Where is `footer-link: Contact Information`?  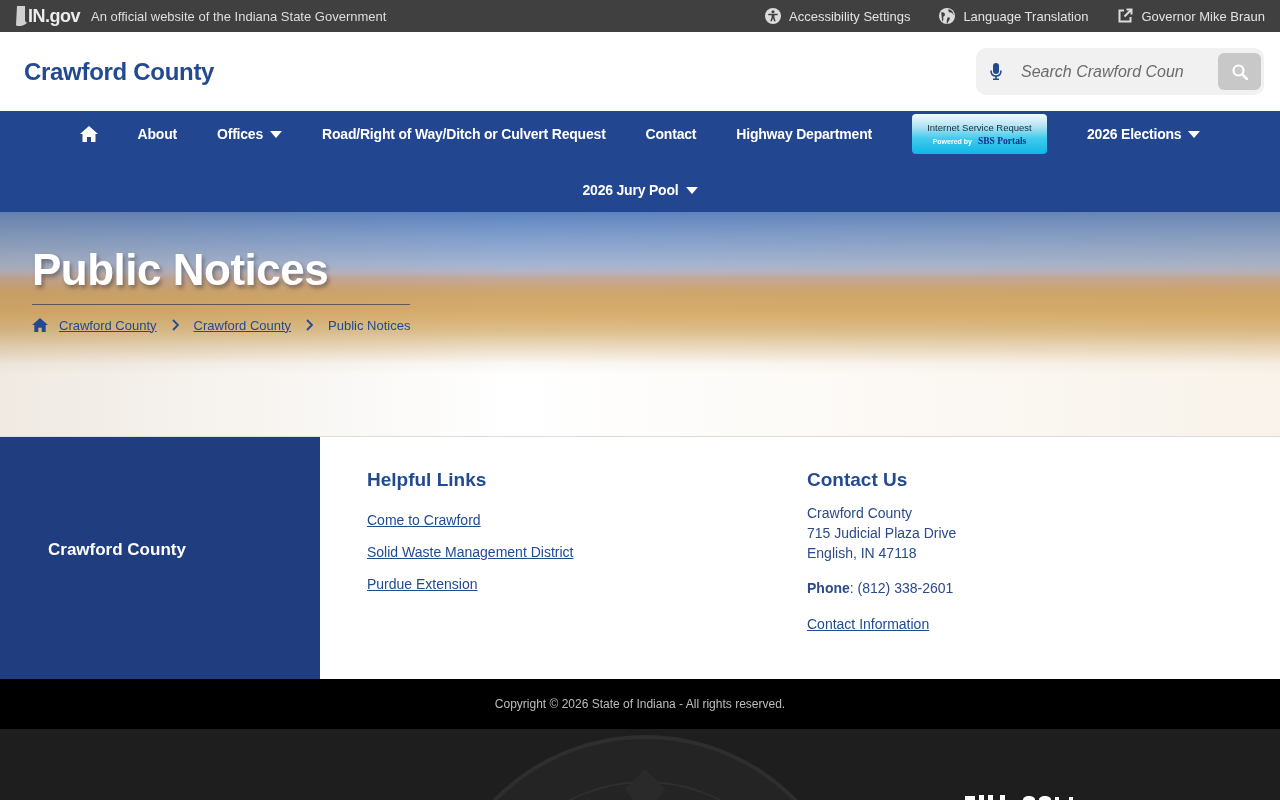
footer-link: Contact Information is located at coordinates (868, 624).